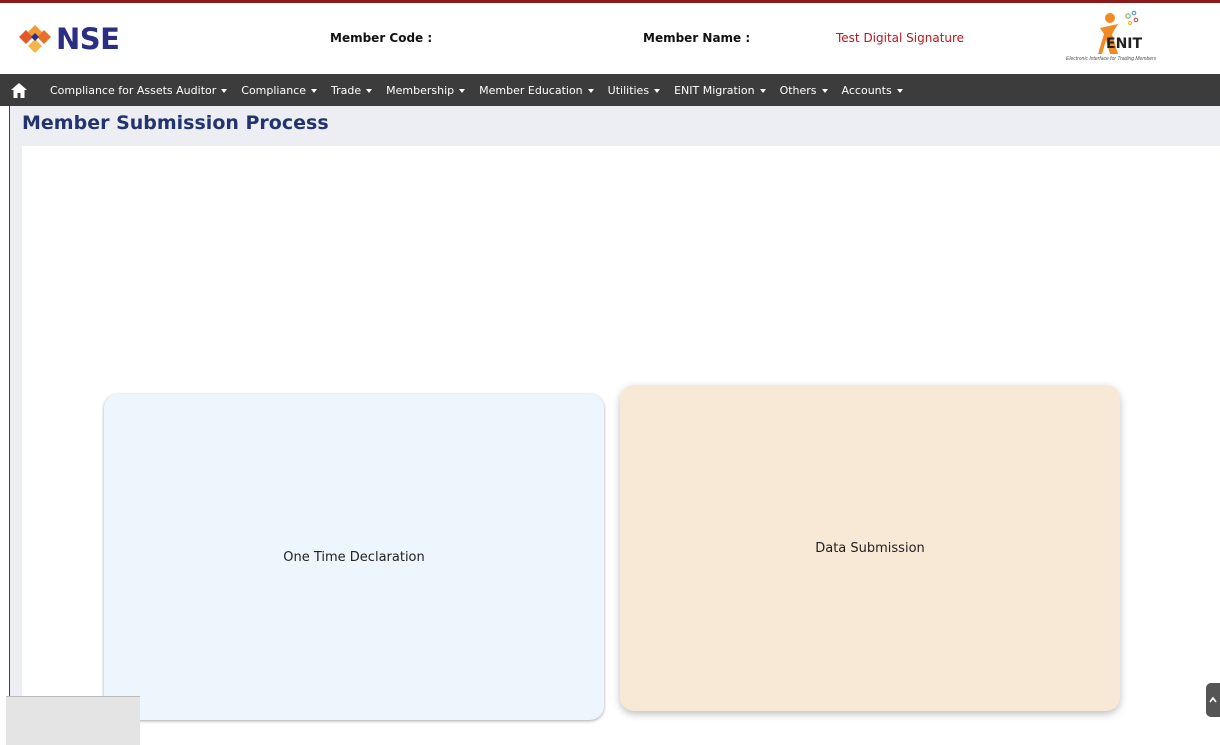 Image resolution: width=1220 pixels, height=745 pixels. What do you see at coordinates (274, 90) in the screenshot?
I see `nav-item-label: Compliance` at bounding box center [274, 90].